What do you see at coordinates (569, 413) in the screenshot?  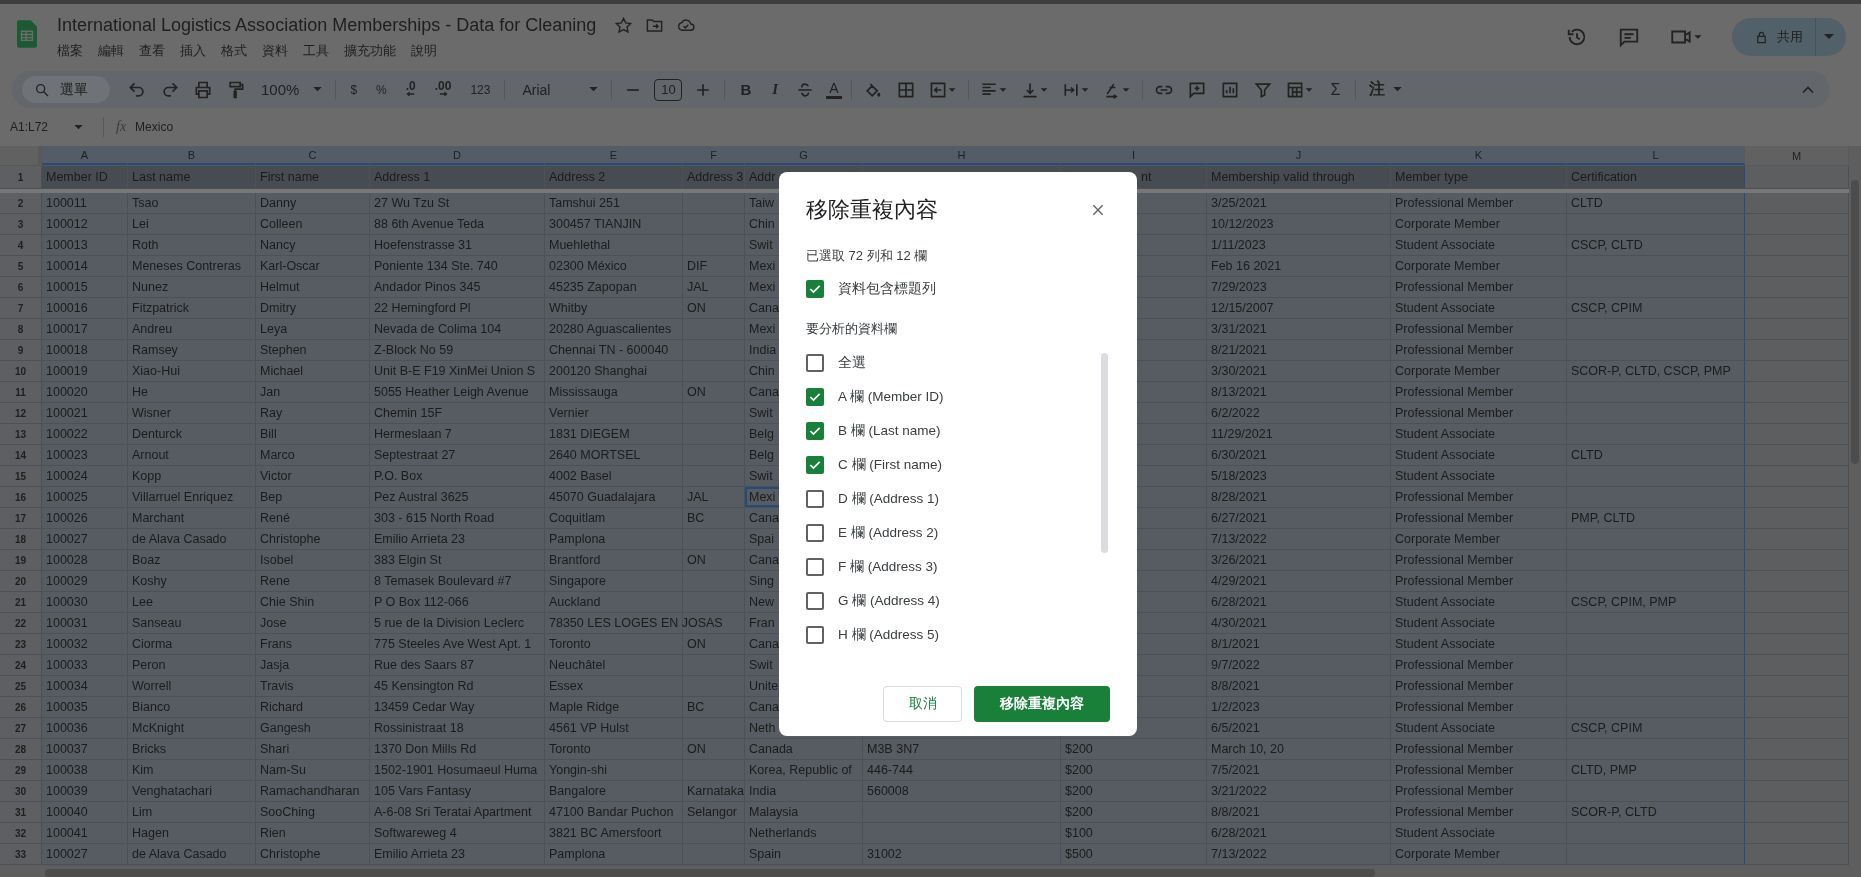 I see `table-cell: Vernier` at bounding box center [569, 413].